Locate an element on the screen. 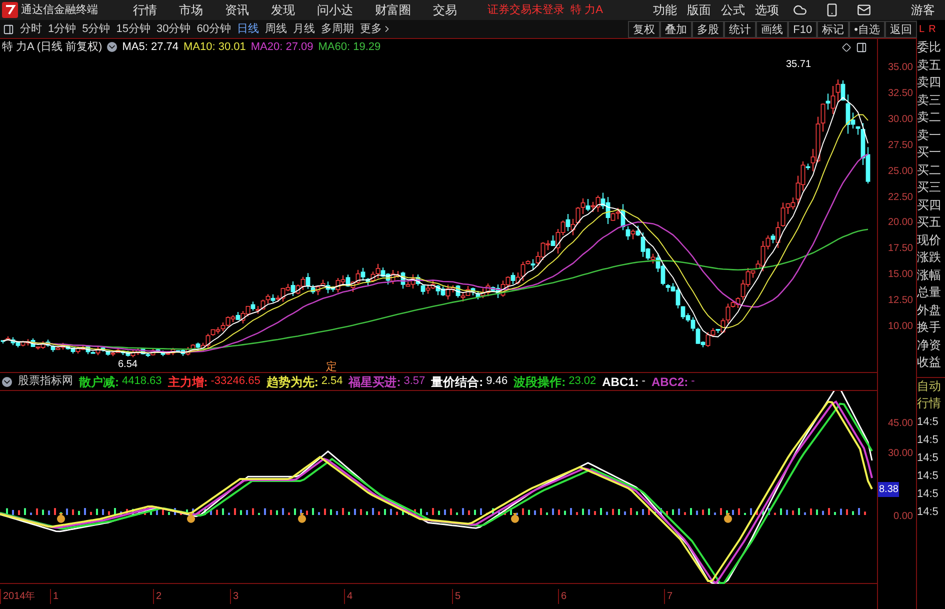  toolbar-button: 画线 is located at coordinates (772, 29).